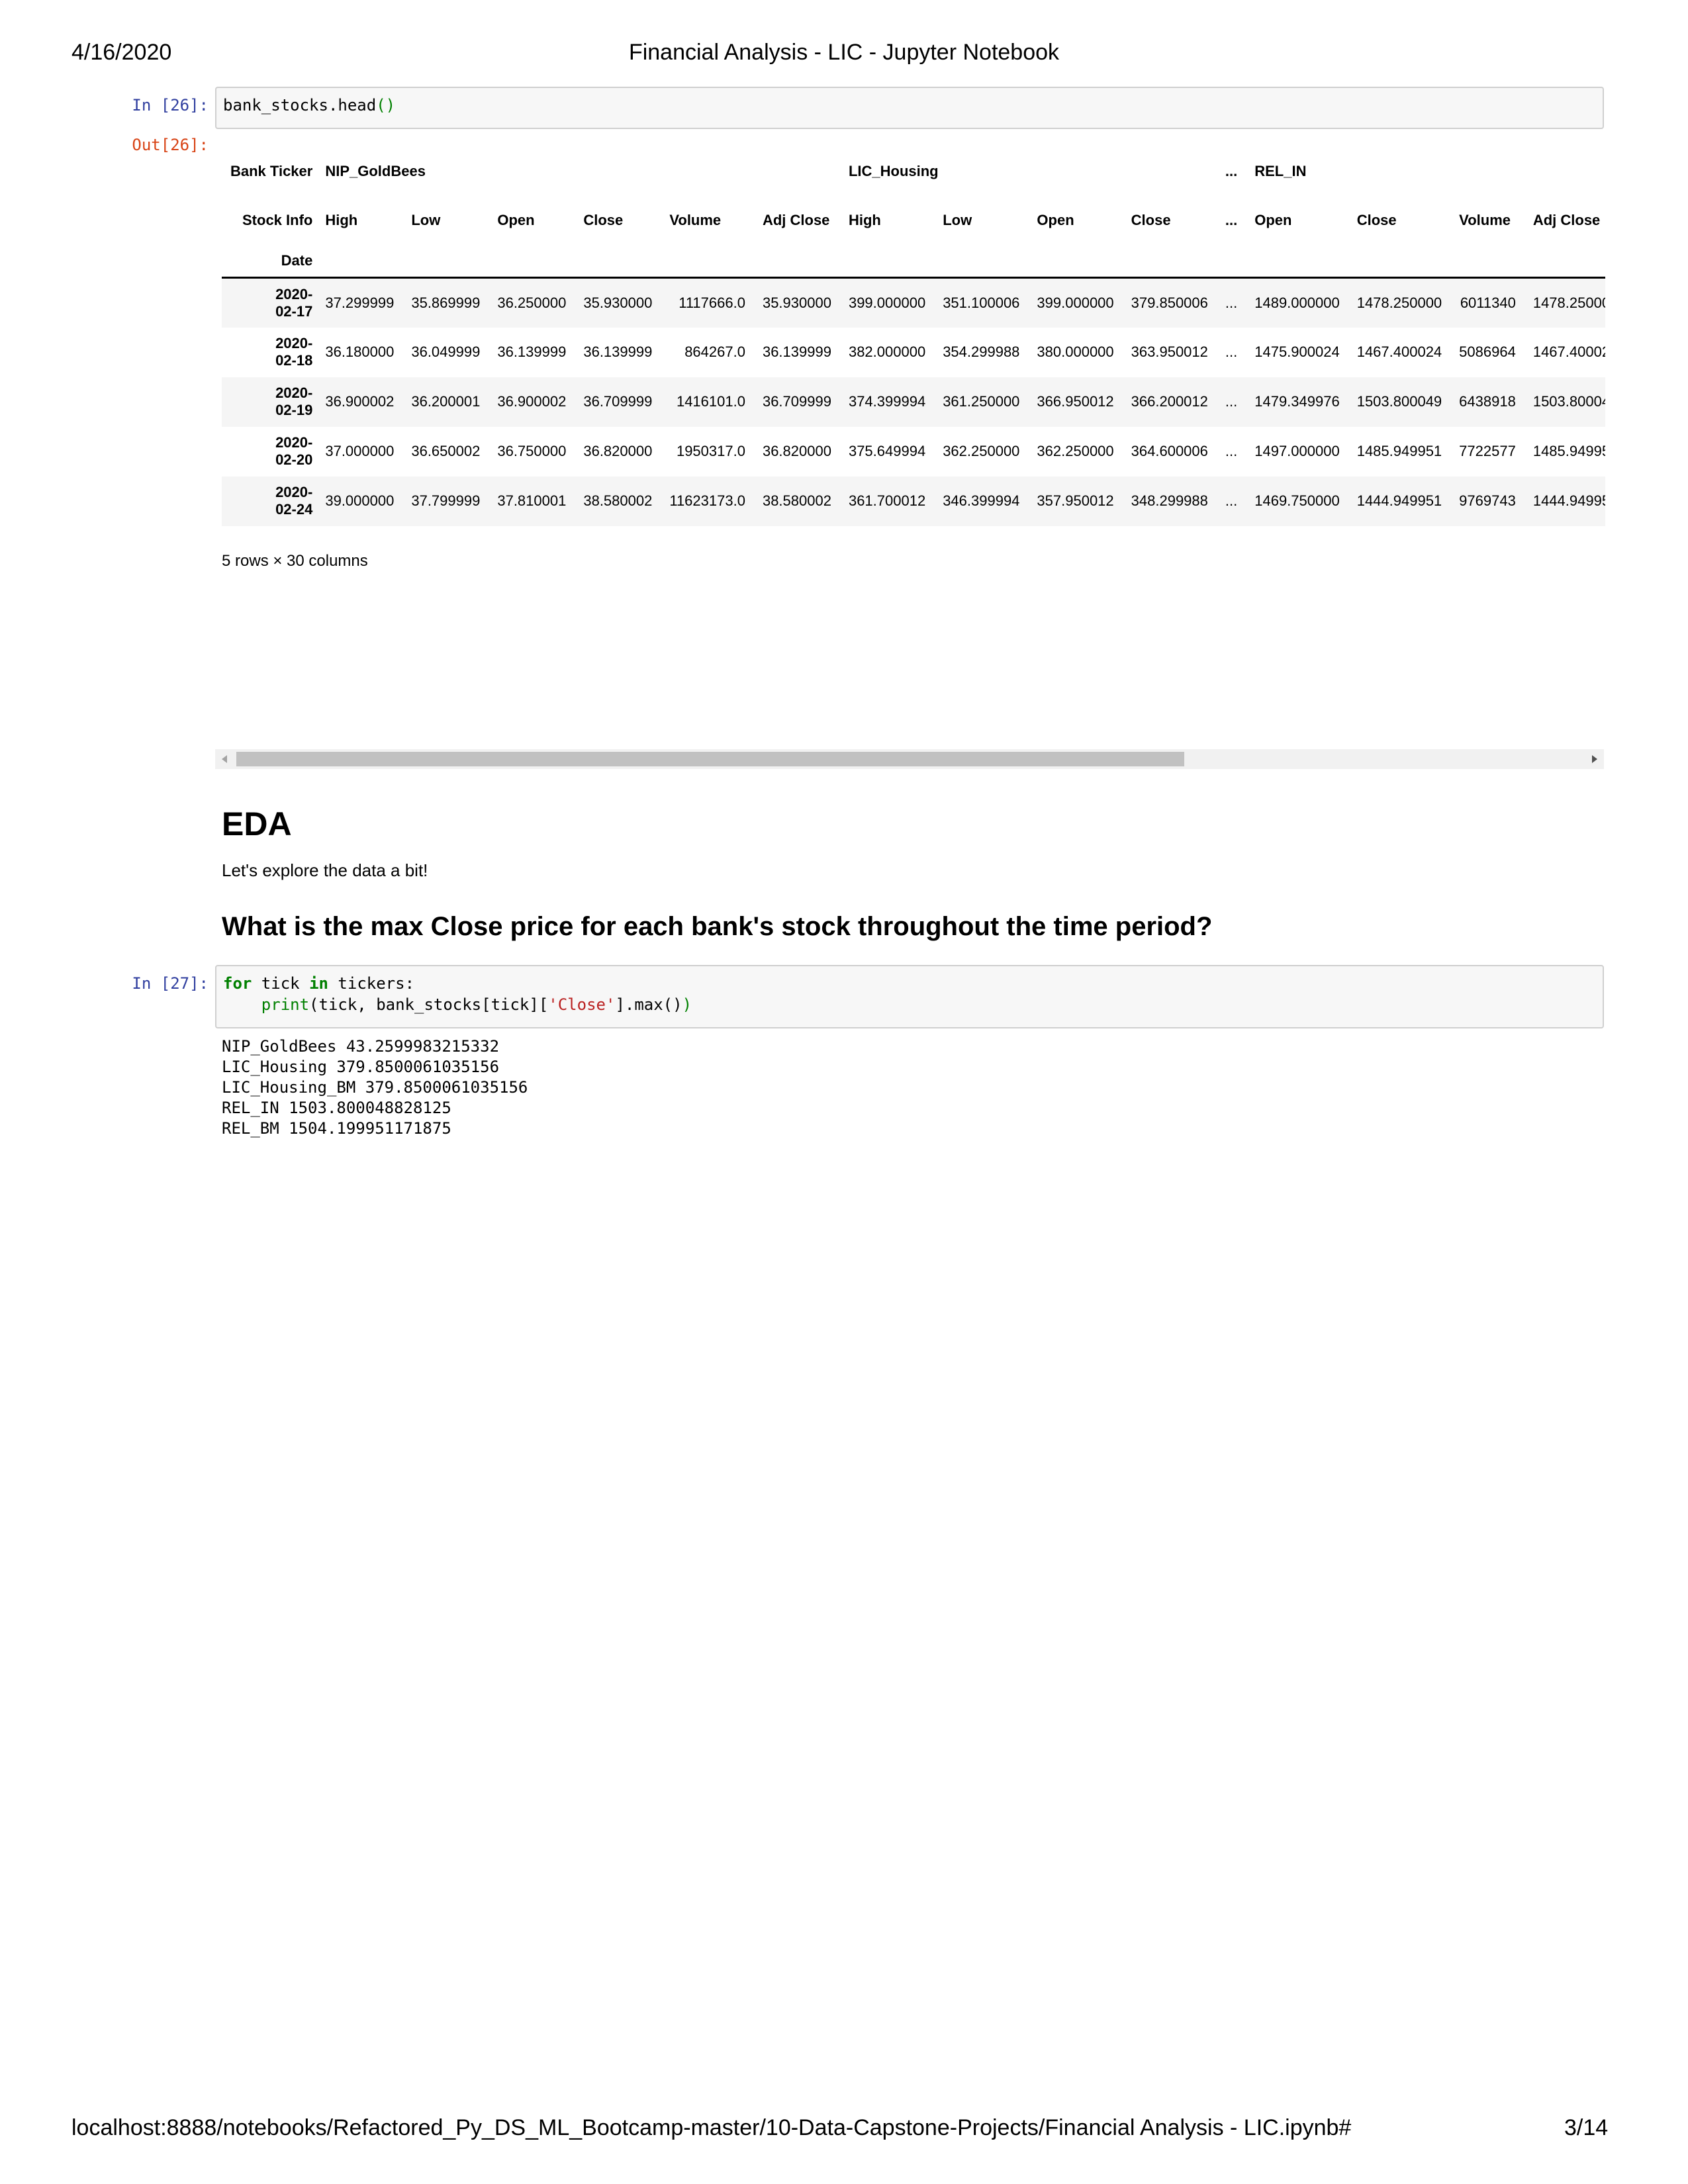 This screenshot has width=1688, height=2184. I want to click on table-cell: 9769743, so click(1487, 501).